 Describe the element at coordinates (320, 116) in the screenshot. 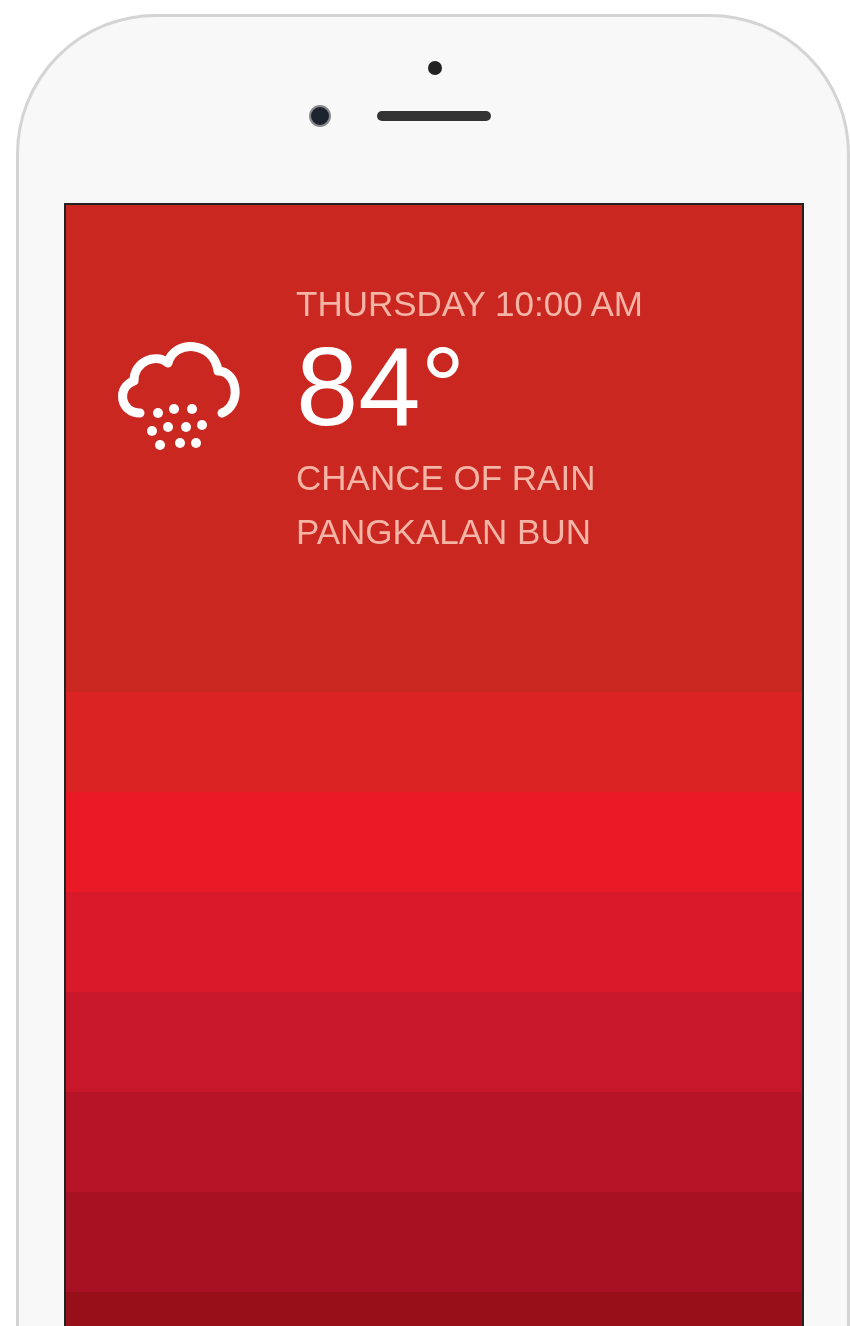

I see `front-camera` at that location.